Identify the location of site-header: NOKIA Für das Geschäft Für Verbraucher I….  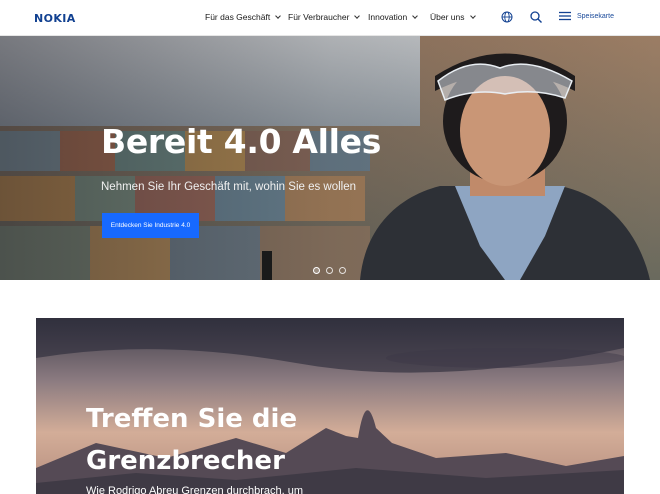
(330, 18).